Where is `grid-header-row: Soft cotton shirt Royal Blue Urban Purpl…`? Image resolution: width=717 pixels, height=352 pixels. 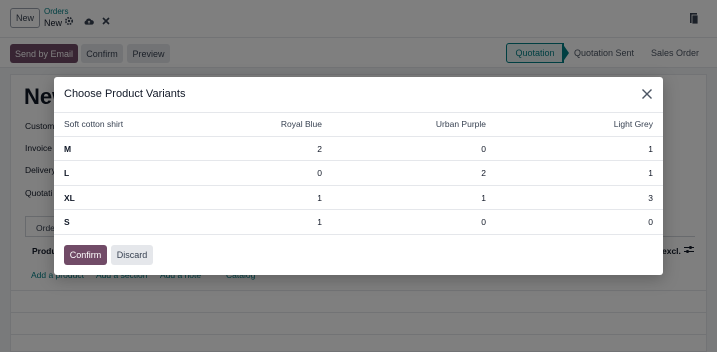 grid-header-row: Soft cotton shirt Royal Blue Urban Purpl… is located at coordinates (358, 124).